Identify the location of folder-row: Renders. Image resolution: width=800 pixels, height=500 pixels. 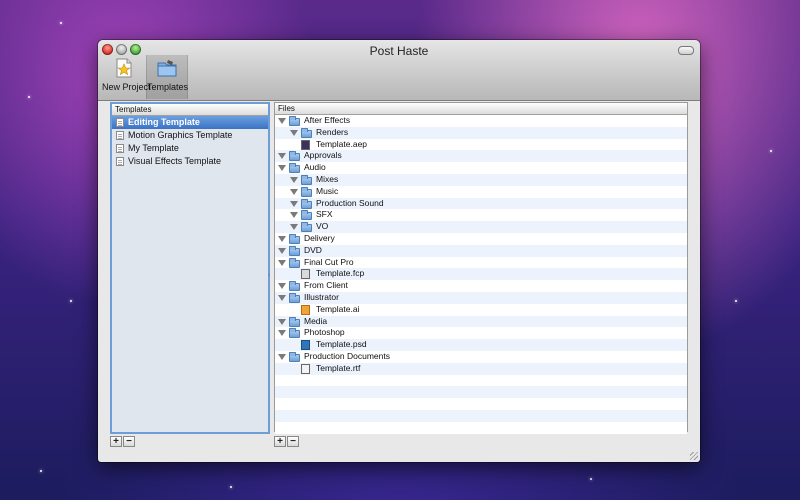
(481, 132).